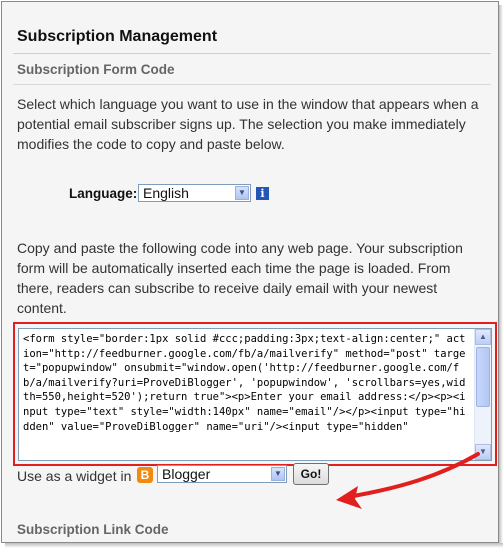 The width and height of the screenshot is (504, 549). What do you see at coordinates (222, 474) in the screenshot?
I see `widget-platform-select: Blogger ▼` at bounding box center [222, 474].